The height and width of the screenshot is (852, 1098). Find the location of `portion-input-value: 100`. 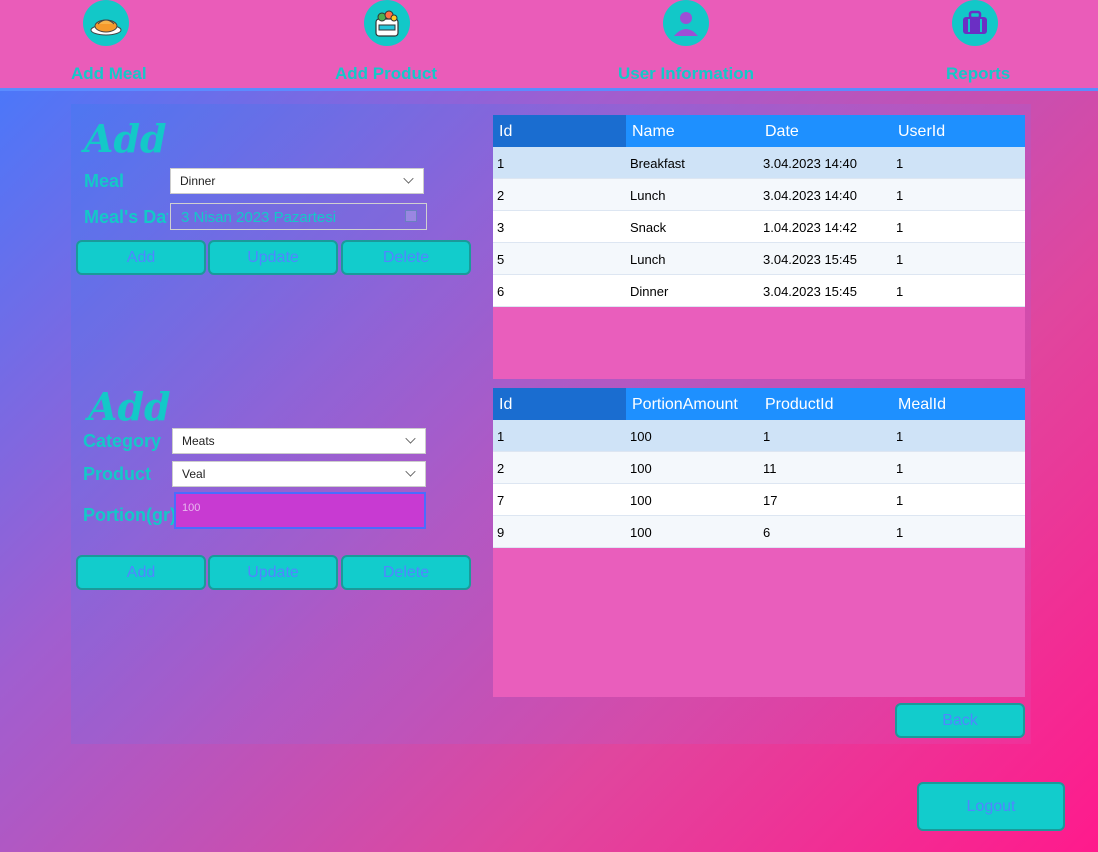

portion-input-value: 100 is located at coordinates (191, 508).